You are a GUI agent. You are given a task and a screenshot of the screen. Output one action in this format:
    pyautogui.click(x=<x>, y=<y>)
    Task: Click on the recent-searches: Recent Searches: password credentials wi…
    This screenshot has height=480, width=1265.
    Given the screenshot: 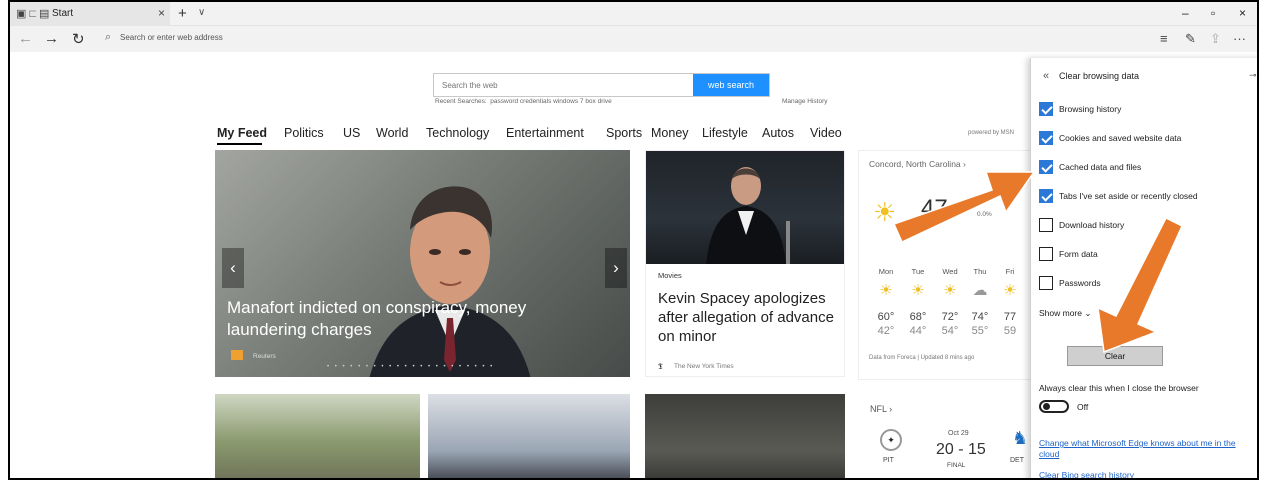 What is the action you would take?
    pyautogui.click(x=523, y=101)
    